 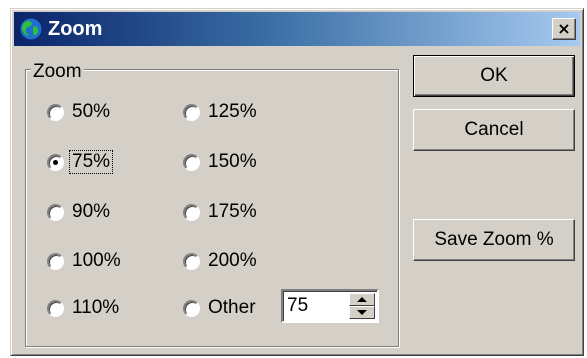 What do you see at coordinates (232, 307) in the screenshot?
I see `radio-label: Other` at bounding box center [232, 307].